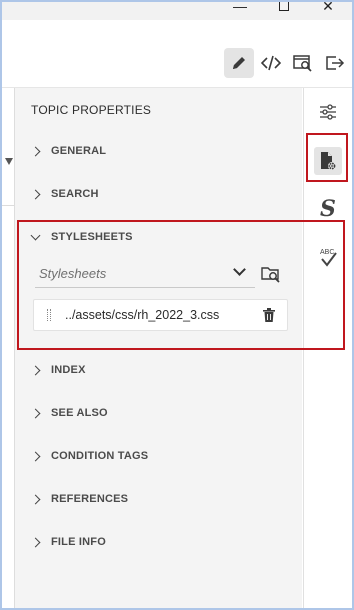 The width and height of the screenshot is (354, 610). Describe the element at coordinates (68, 370) in the screenshot. I see `section-label: INDEX` at that location.